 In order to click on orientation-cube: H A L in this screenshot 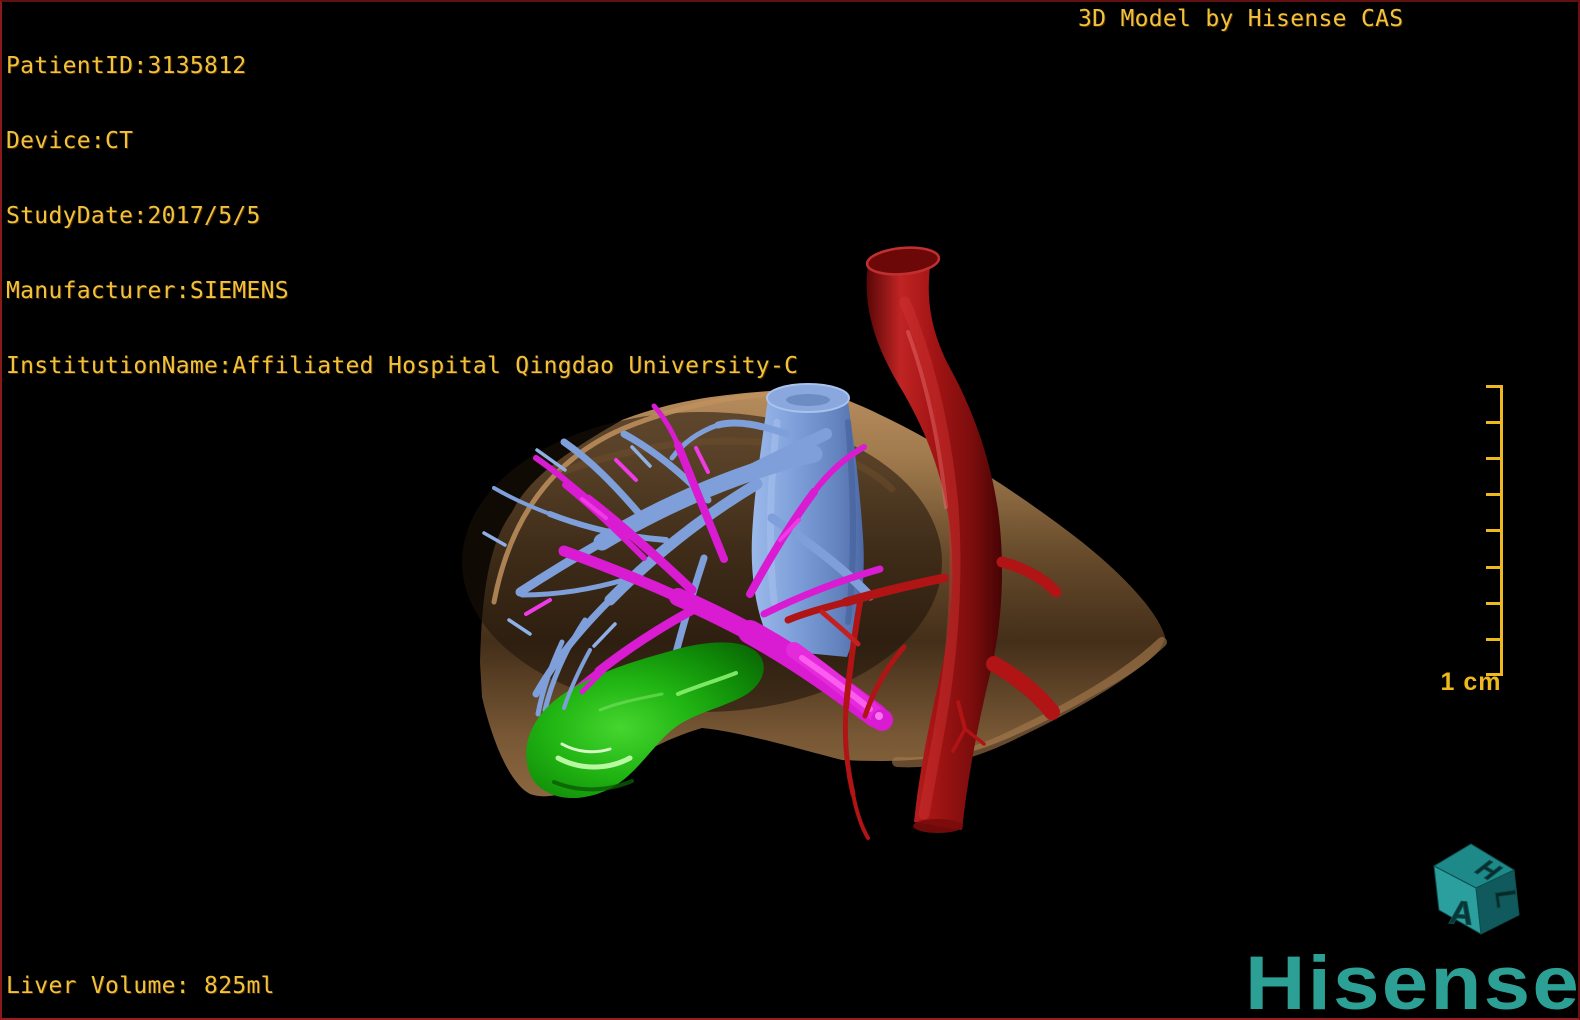, I will do `click(1478, 889)`.